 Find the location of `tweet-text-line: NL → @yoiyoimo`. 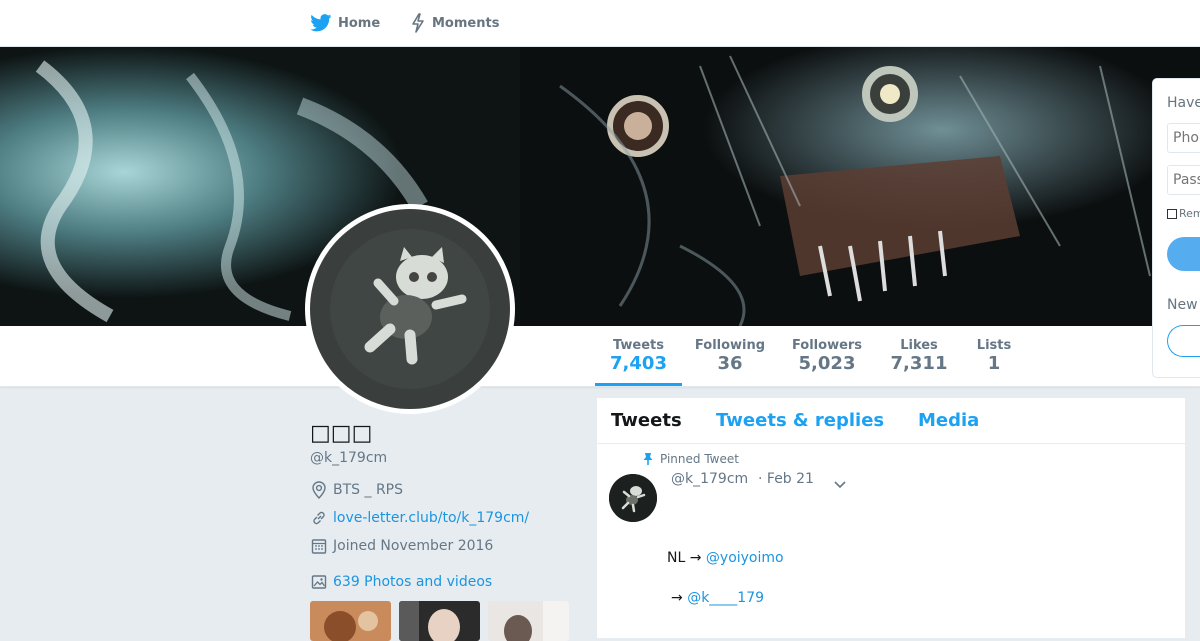

tweet-text-line: NL → @yoiyoimo is located at coordinates (725, 558).